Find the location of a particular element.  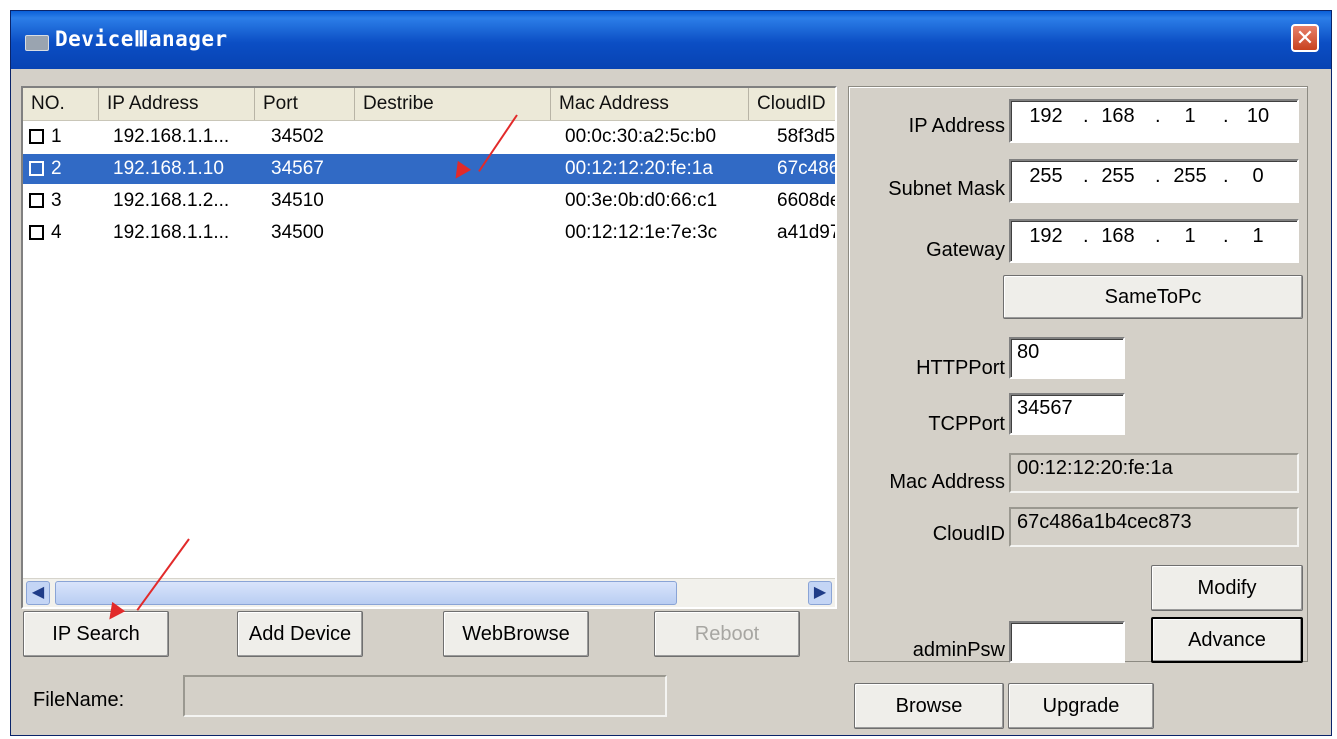

cell-port: 34502 is located at coordinates (297, 136).